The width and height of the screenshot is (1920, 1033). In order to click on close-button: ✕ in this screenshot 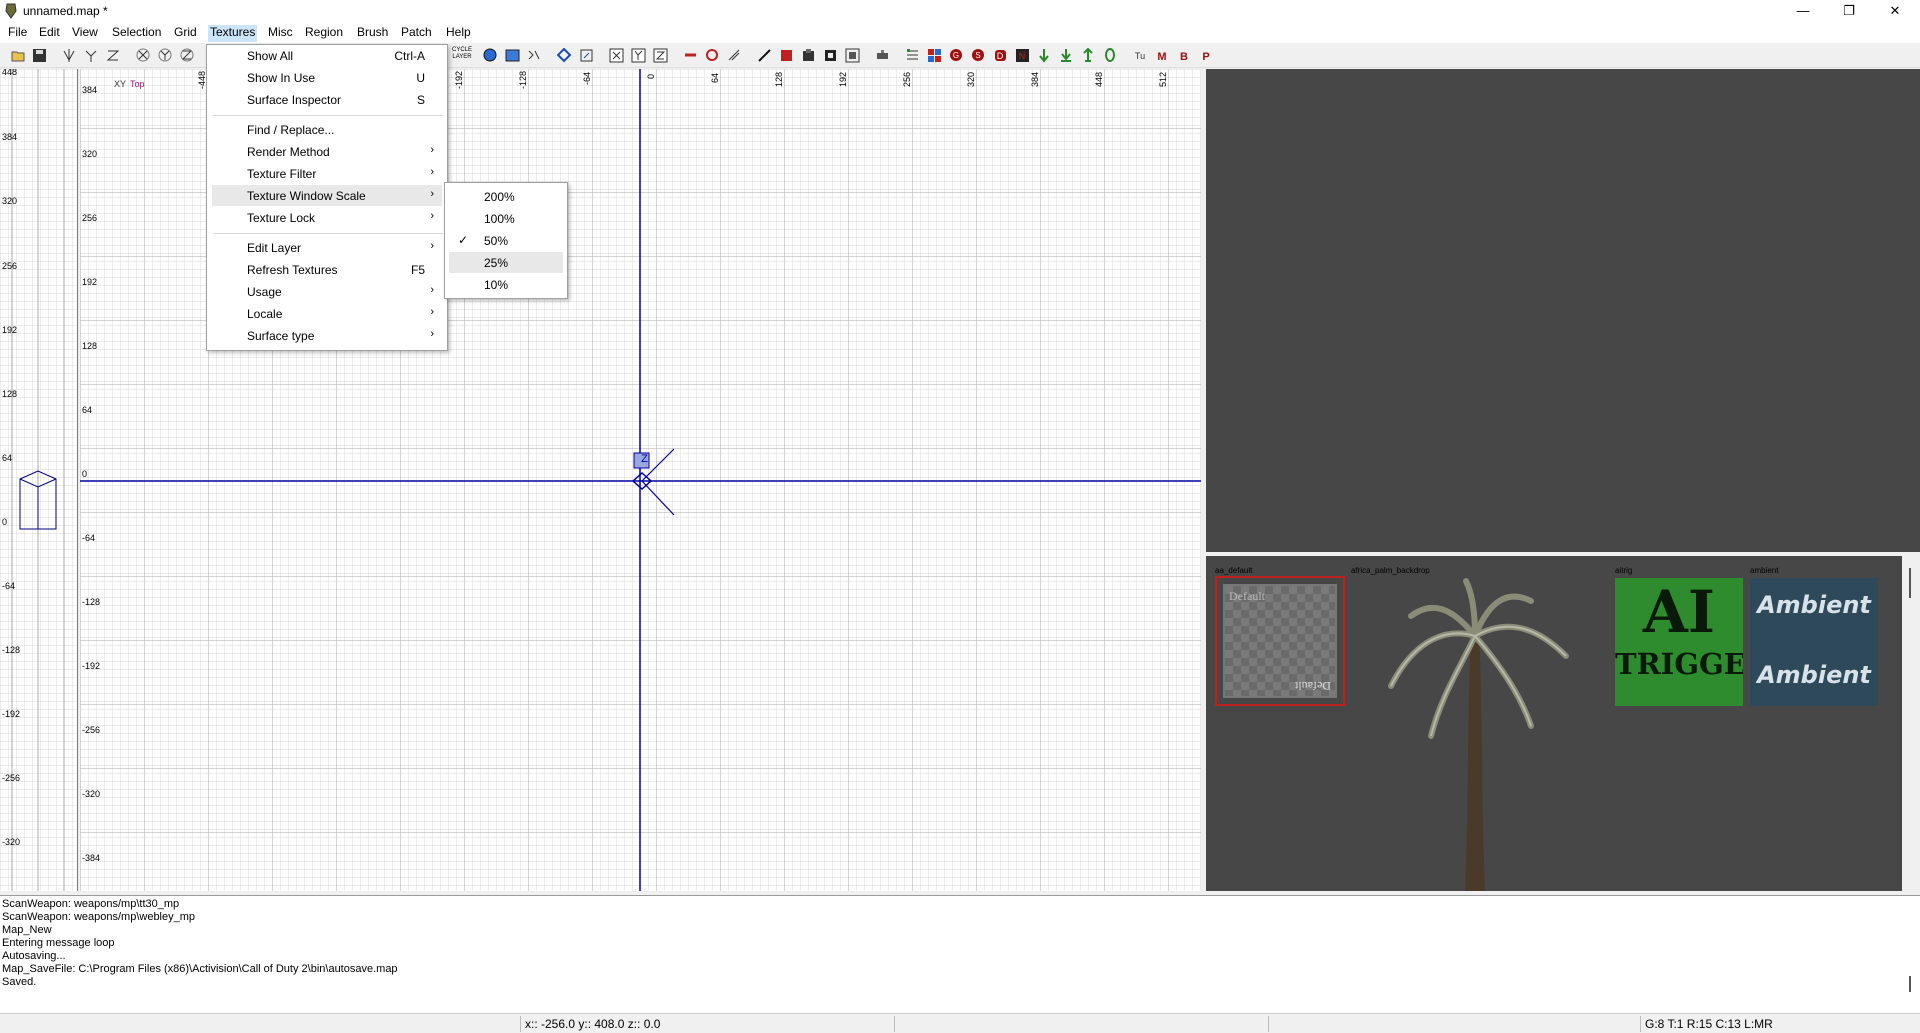, I will do `click(1895, 11)`.